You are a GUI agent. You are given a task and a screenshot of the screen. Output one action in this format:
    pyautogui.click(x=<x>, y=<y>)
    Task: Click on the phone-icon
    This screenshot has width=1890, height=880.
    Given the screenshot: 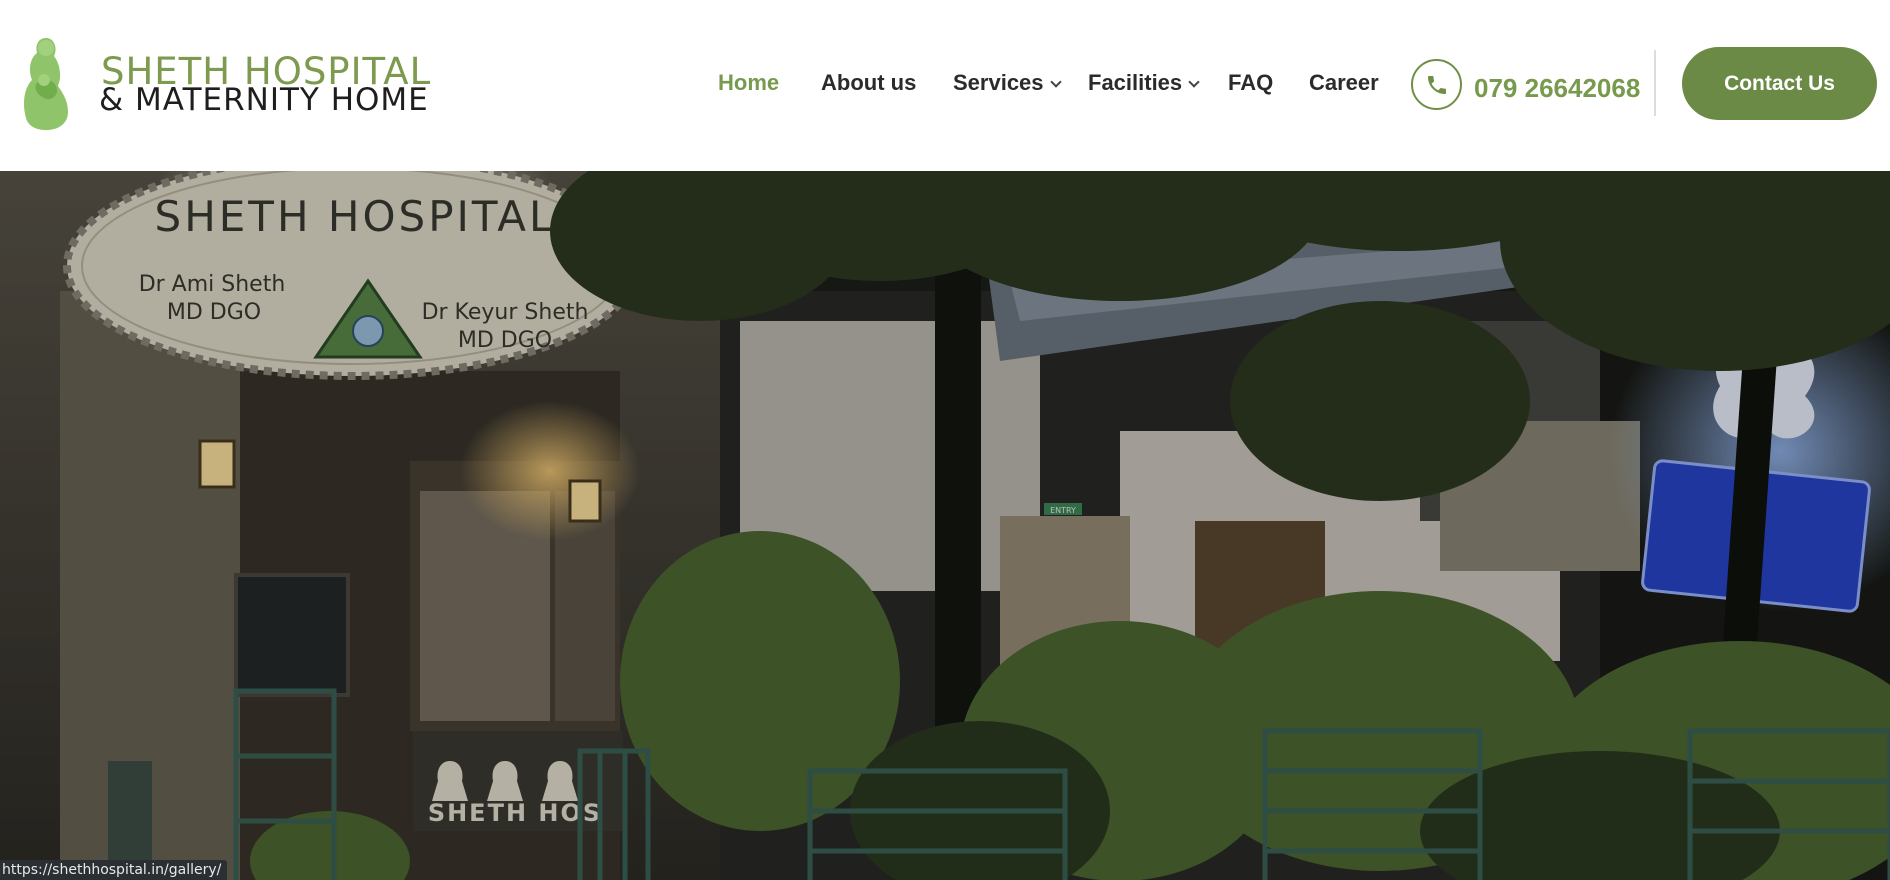 What is the action you would take?
    pyautogui.click(x=1436, y=84)
    